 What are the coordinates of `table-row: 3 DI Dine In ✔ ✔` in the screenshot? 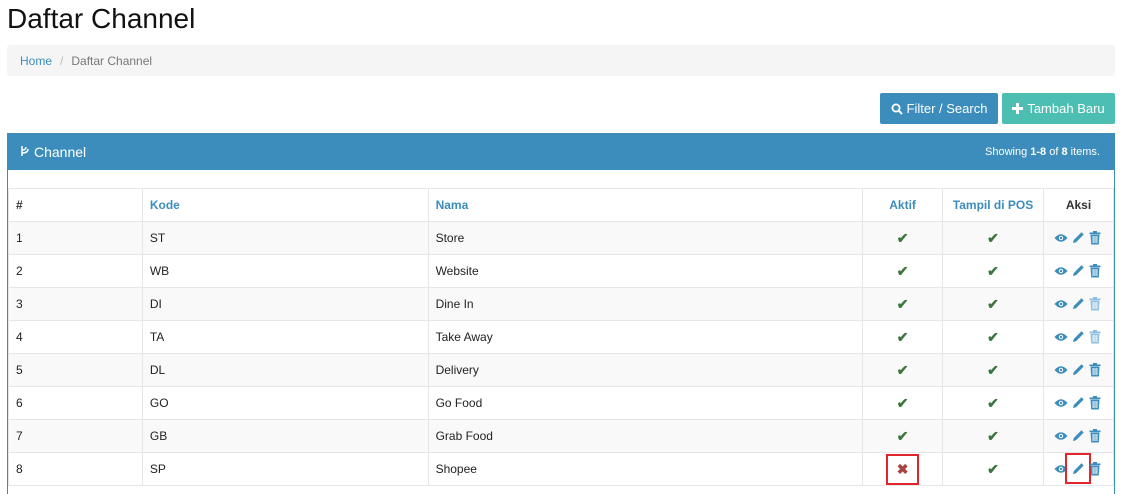 It's located at (561, 304).